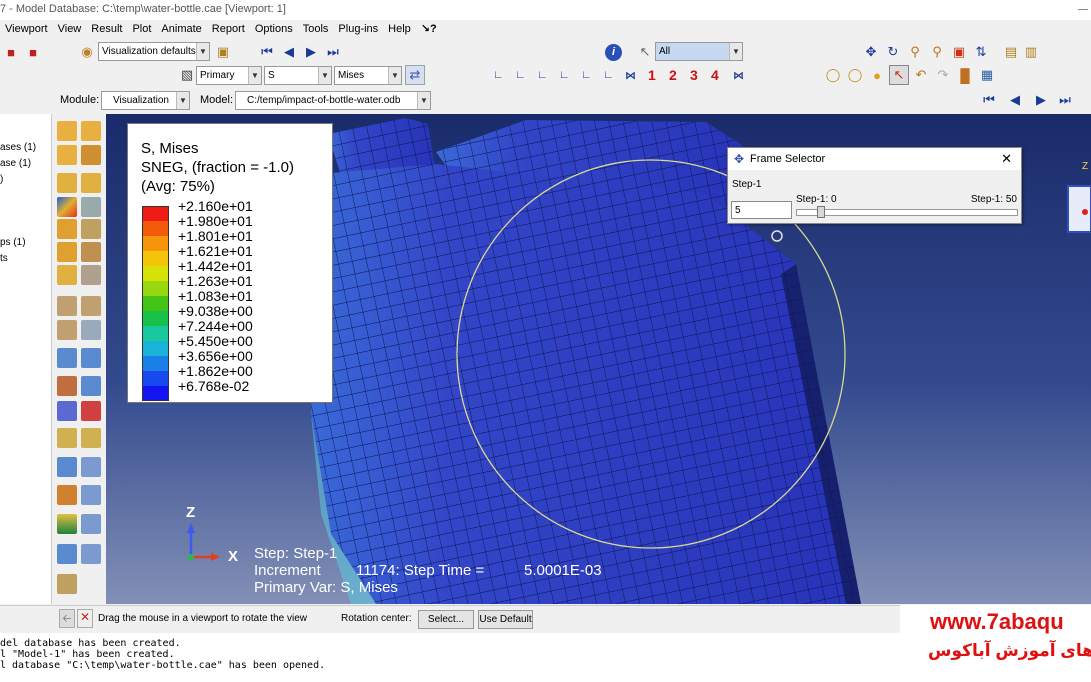  Describe the element at coordinates (1065, 100) in the screenshot. I see `last-frame-nav-icon: ⏭` at that location.